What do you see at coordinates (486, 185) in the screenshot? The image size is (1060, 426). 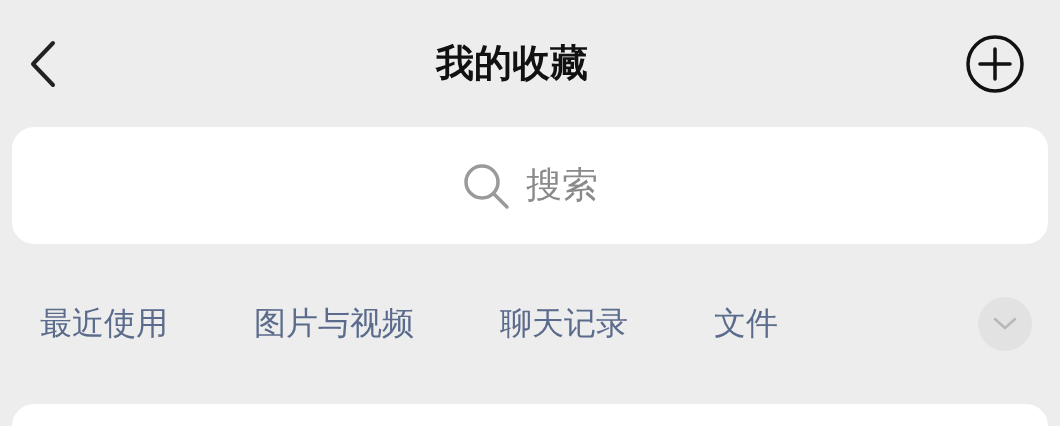 I see `search-icon` at bounding box center [486, 185].